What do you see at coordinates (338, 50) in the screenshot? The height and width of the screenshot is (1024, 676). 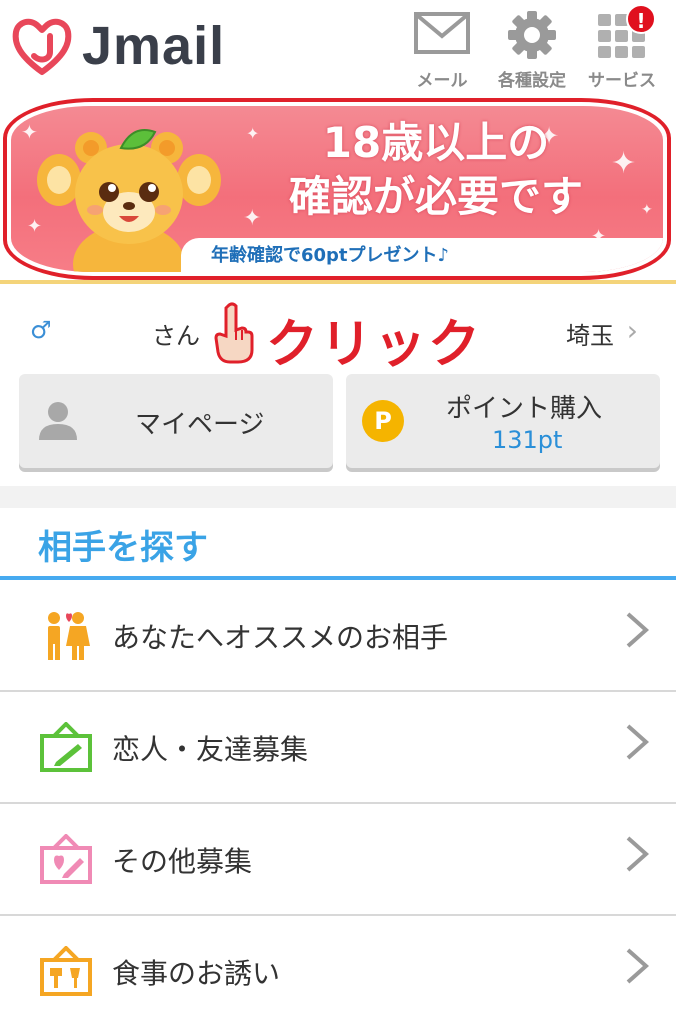 I see `app-header: Jmail メール 各種設定 ! サービス` at bounding box center [338, 50].